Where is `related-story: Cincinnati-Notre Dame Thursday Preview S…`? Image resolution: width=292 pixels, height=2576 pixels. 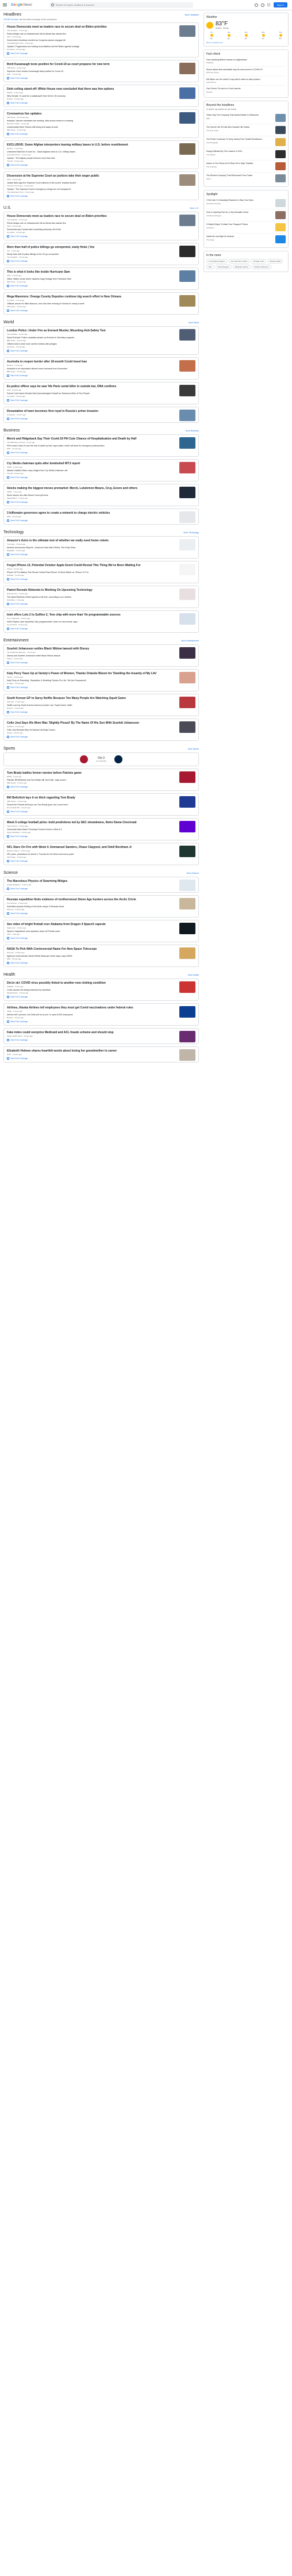
related-story: Cincinnati-Notre Dame Thursday Preview S… is located at coordinates (90, 831).